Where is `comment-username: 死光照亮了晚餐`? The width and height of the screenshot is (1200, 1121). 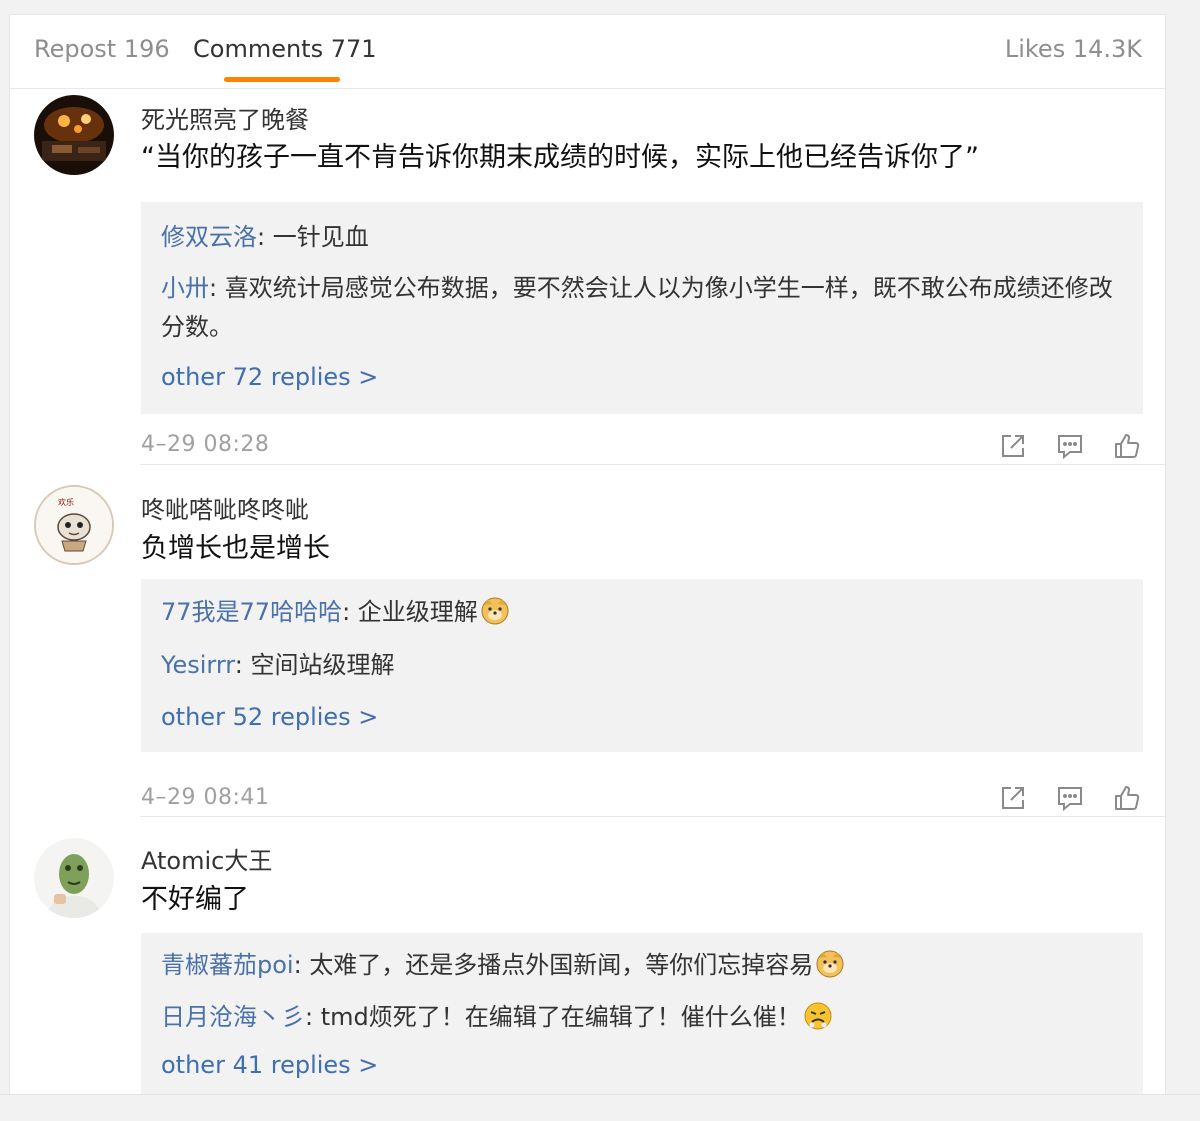
comment-username: 死光照亮了晚餐 is located at coordinates (225, 117).